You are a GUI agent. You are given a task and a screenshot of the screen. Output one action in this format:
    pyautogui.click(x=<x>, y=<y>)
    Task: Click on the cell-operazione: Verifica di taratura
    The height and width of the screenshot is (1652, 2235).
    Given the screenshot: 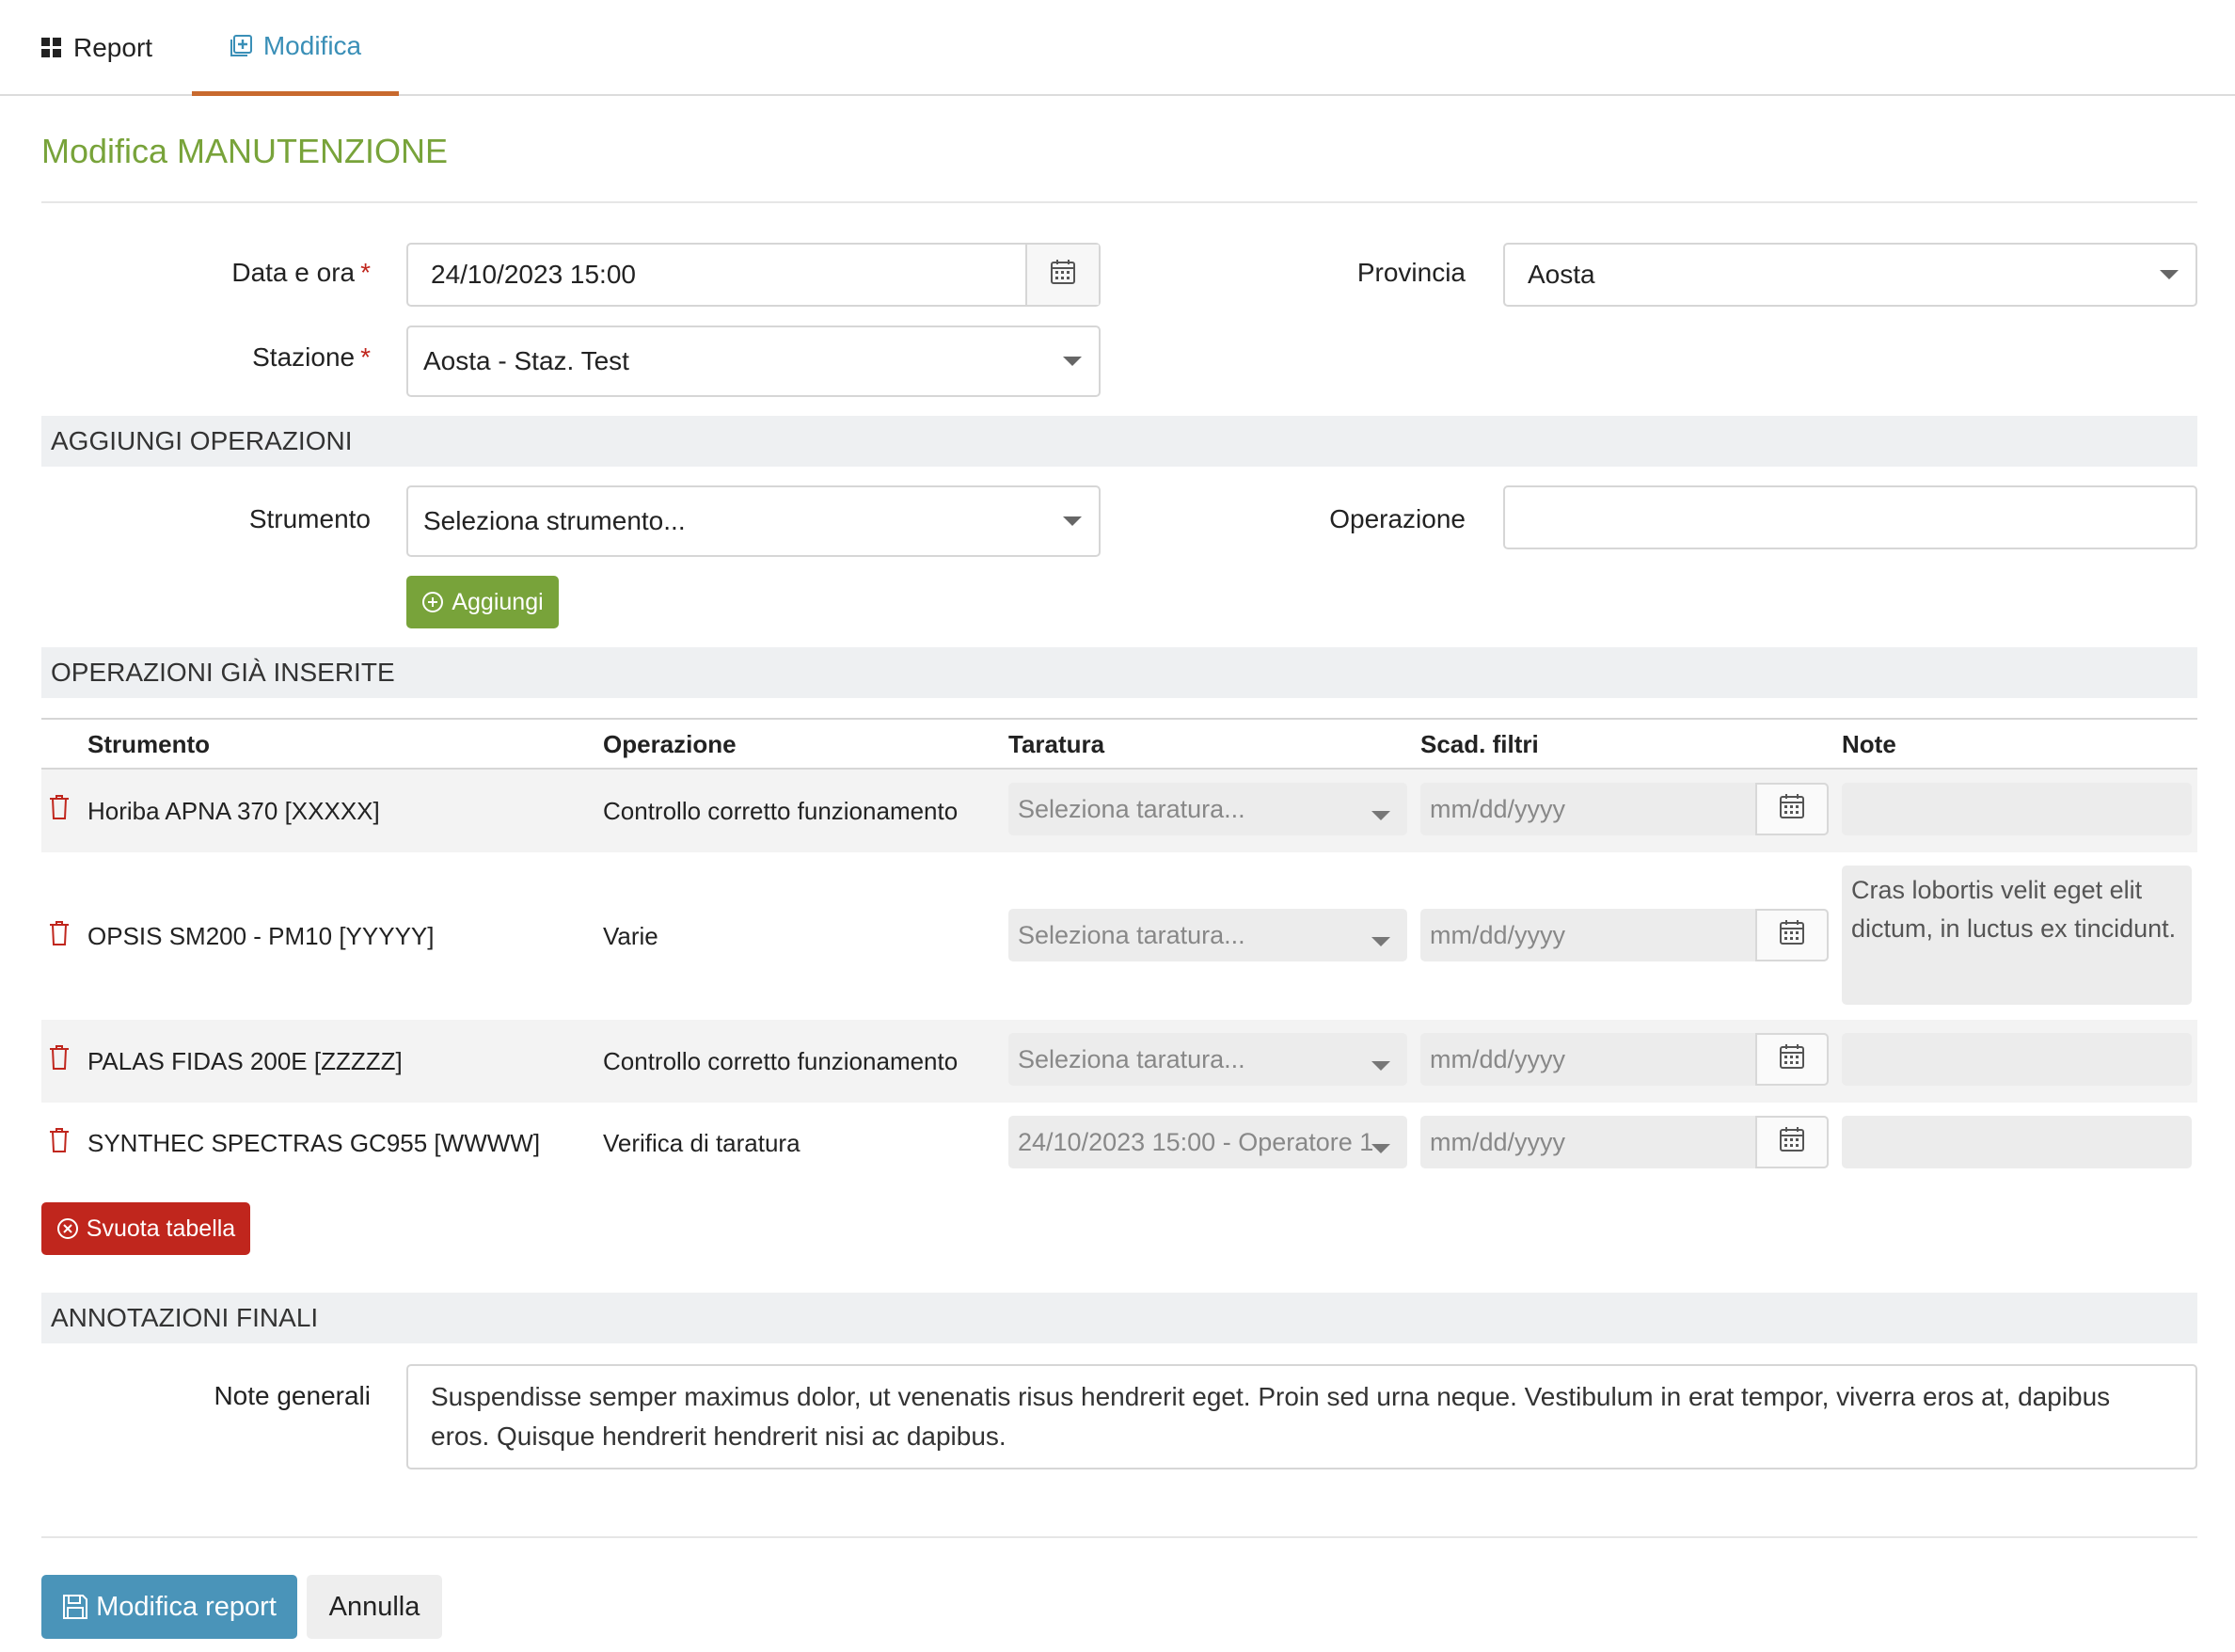 What is the action you would take?
    pyautogui.click(x=701, y=1142)
    